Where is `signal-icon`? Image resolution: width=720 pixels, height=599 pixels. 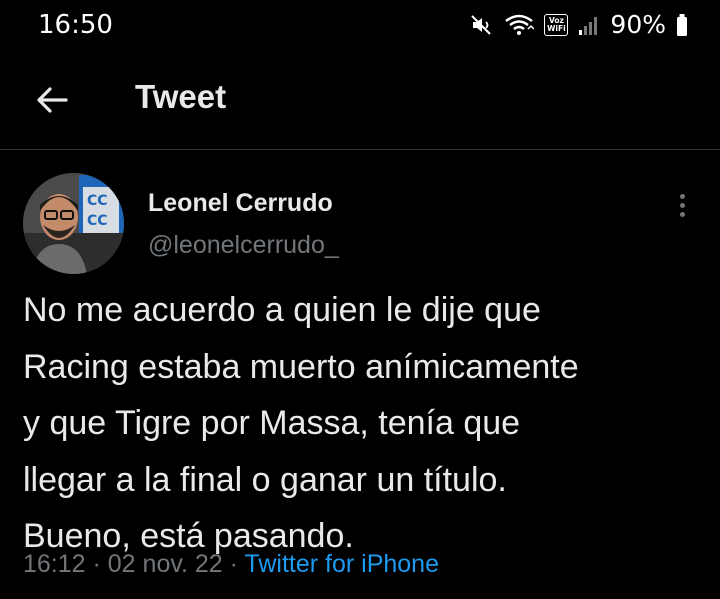 signal-icon is located at coordinates (589, 25).